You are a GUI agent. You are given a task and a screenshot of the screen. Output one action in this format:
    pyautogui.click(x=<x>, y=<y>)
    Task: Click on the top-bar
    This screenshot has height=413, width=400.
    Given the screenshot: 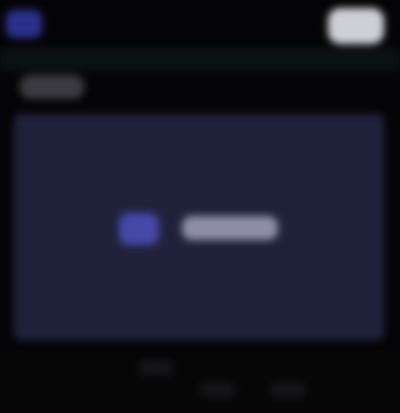 What is the action you would take?
    pyautogui.click(x=200, y=24)
    